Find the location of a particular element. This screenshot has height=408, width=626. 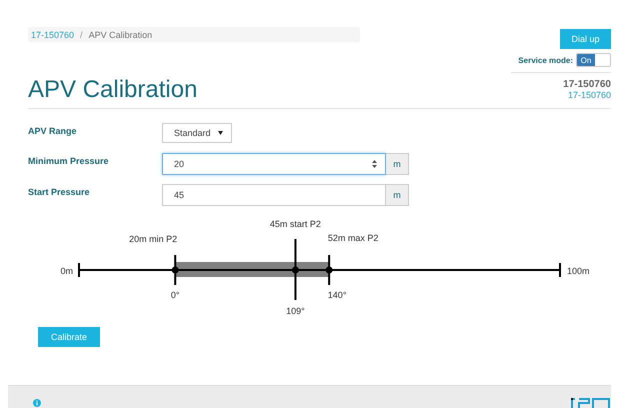

service-mode-label: Service mode: is located at coordinates (545, 60).